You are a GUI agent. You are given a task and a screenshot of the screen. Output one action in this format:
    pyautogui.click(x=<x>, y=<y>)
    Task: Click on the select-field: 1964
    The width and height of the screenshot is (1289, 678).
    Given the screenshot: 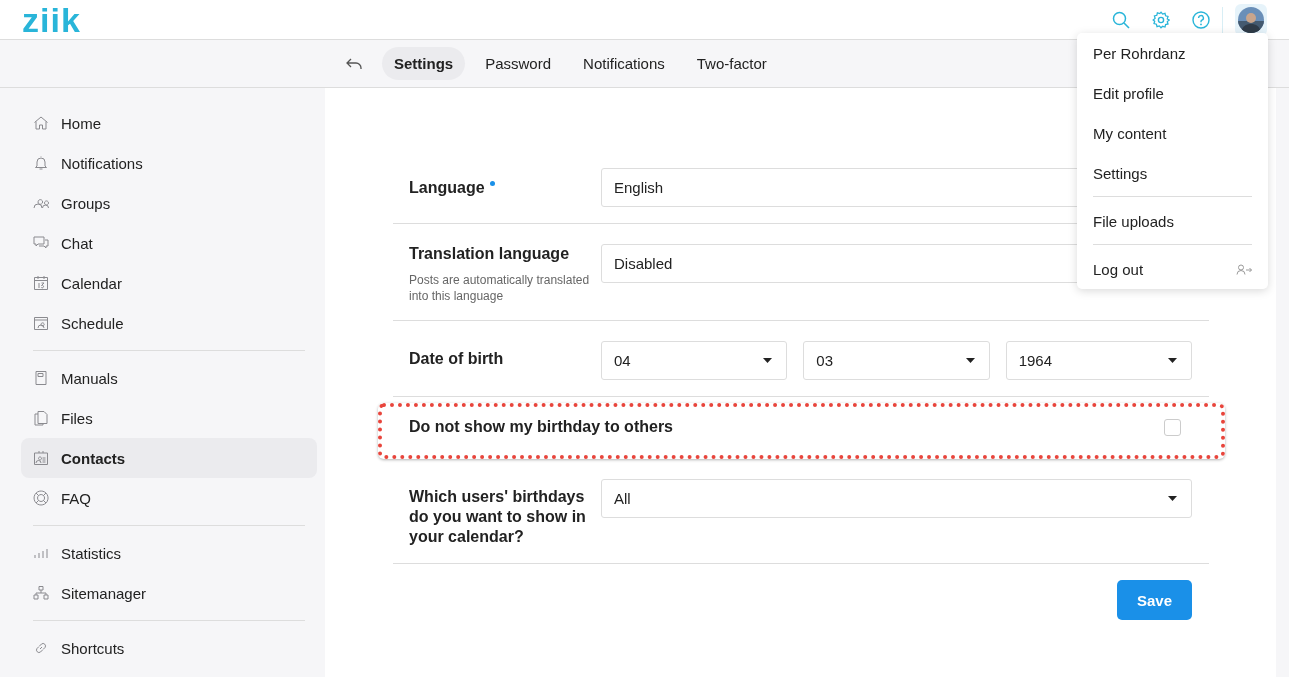 What is the action you would take?
    pyautogui.click(x=1098, y=360)
    